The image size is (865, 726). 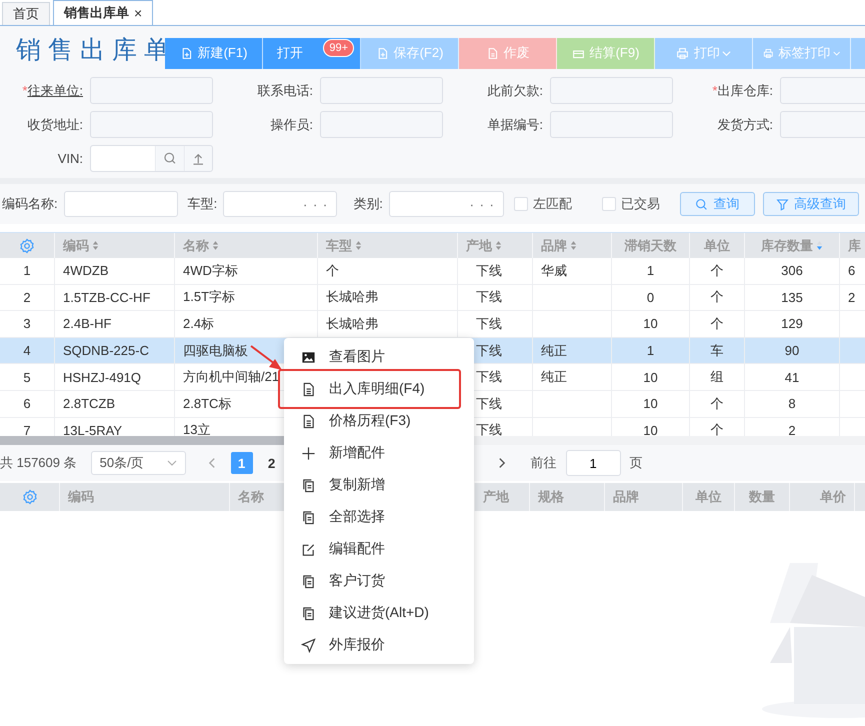 What do you see at coordinates (554, 271) in the screenshot?
I see `table-cell: 华威` at bounding box center [554, 271].